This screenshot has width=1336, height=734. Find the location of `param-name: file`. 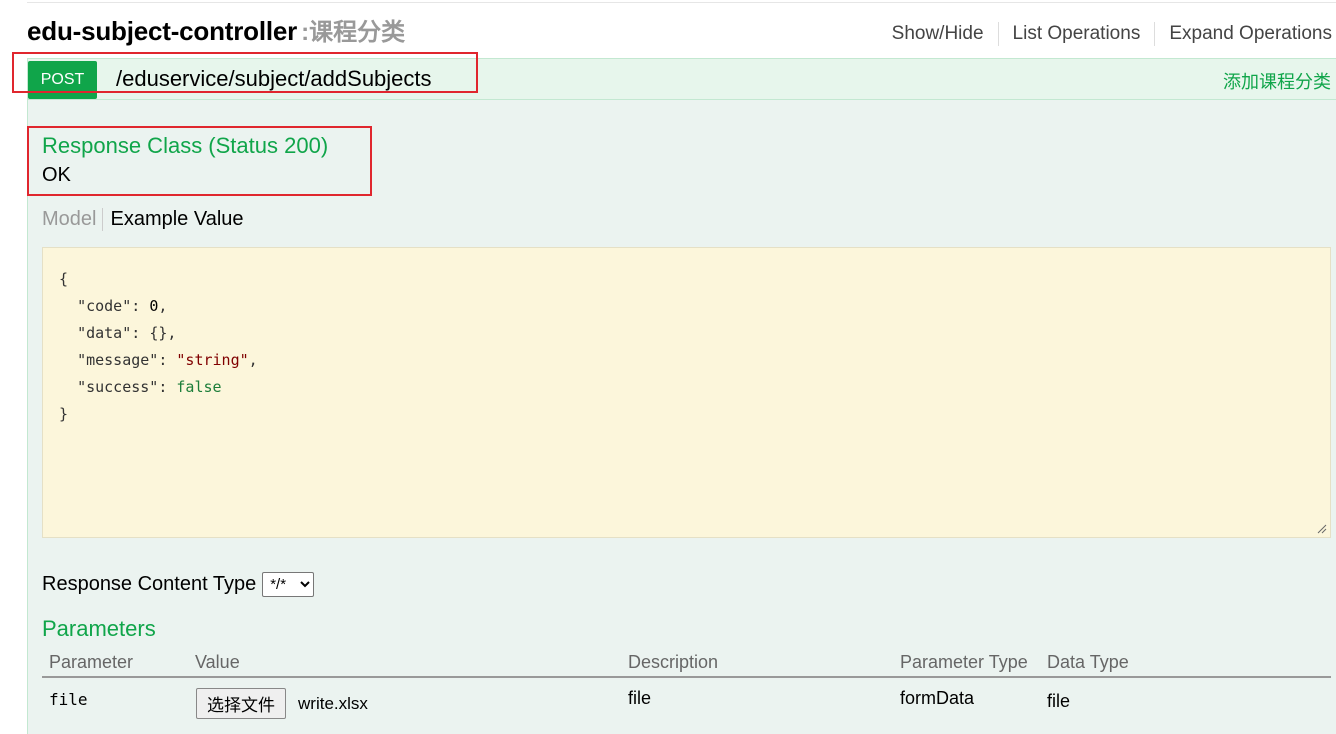

param-name: file is located at coordinates (68, 699).